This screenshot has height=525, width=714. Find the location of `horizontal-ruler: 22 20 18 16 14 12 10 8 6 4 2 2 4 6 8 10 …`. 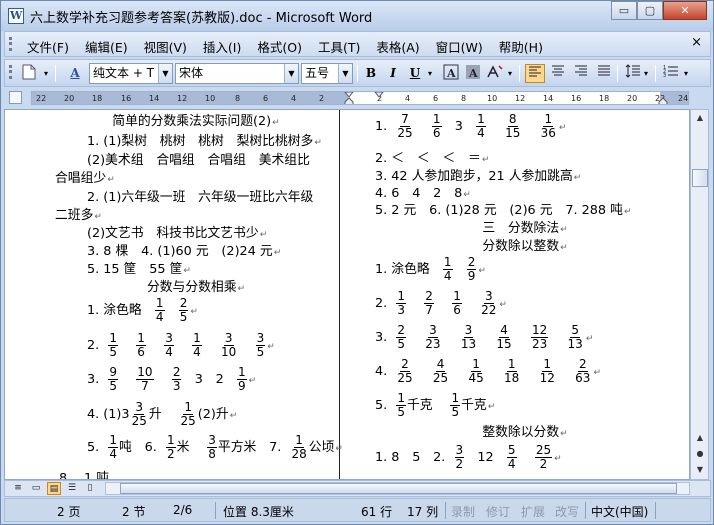

horizontal-ruler: 22 20 18 16 14 12 10 8 6 4 2 2 4 6 8 10 … is located at coordinates (360, 98).